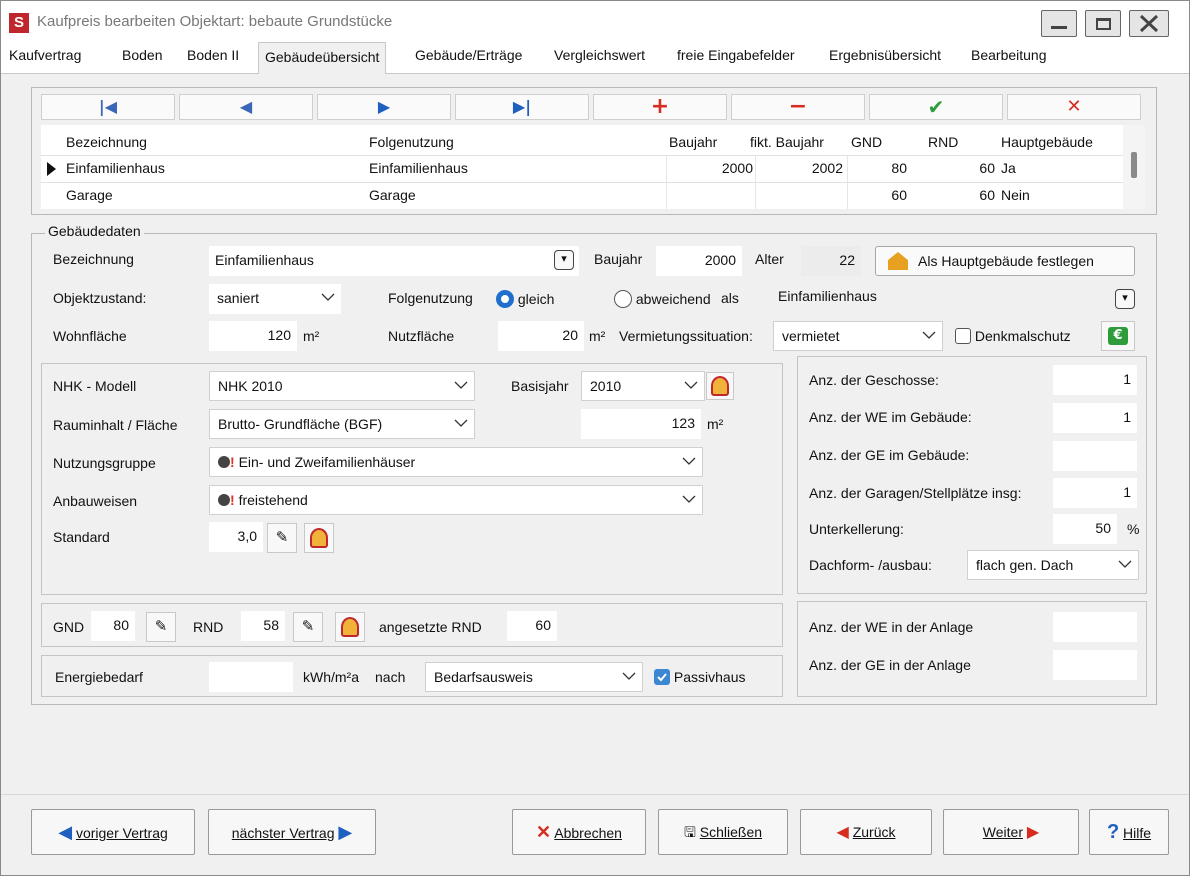 Image resolution: width=1190 pixels, height=876 pixels. What do you see at coordinates (142, 55) in the screenshot?
I see `tab-boden: Boden` at bounding box center [142, 55].